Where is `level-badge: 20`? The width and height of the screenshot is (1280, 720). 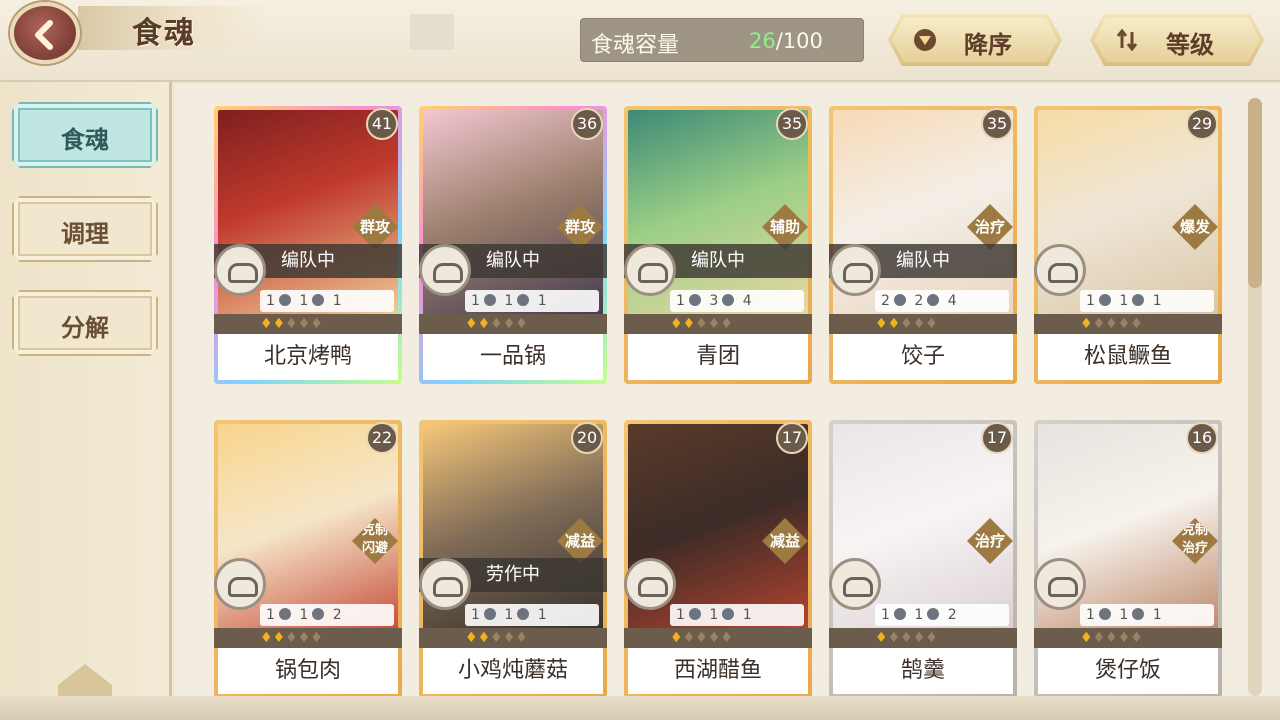
level-badge: 20 is located at coordinates (587, 438).